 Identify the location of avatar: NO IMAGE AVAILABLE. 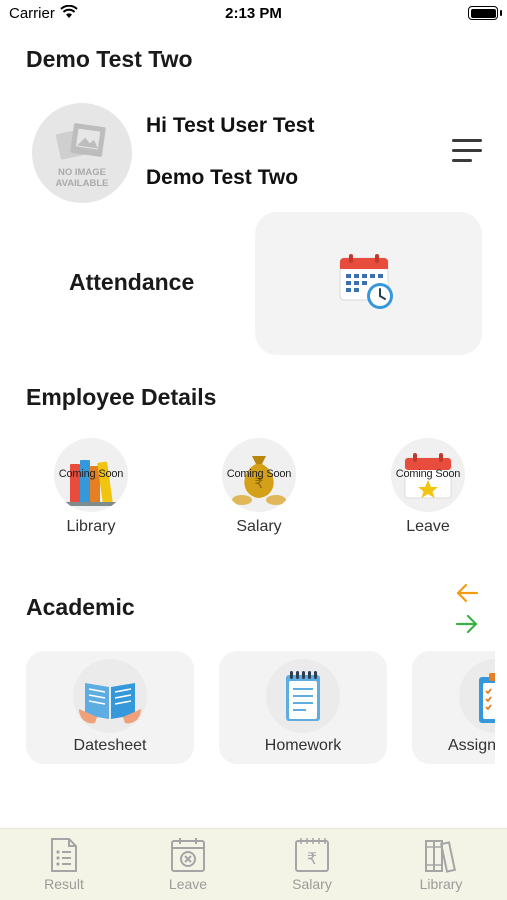
(82, 153).